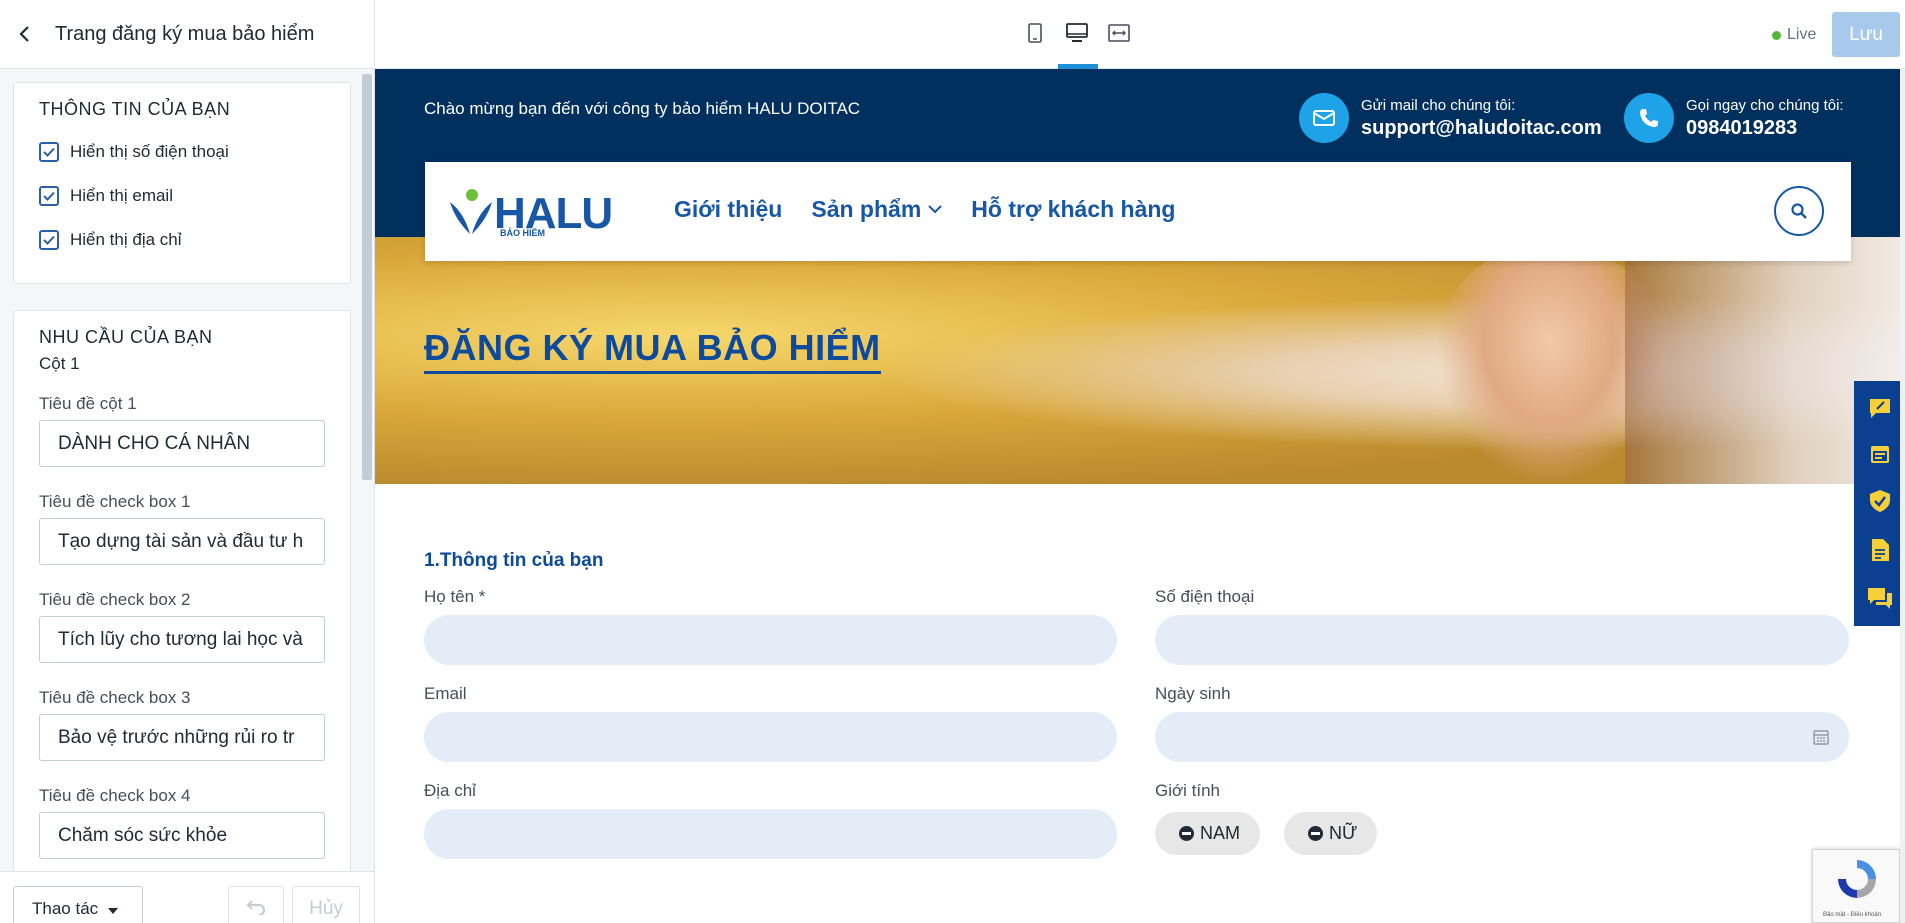 This screenshot has width=1905, height=923. Describe the element at coordinates (182, 541) in the screenshot. I see `checkbox-1-title-input: Tạo dựng tài sản và đầu tư h` at that location.